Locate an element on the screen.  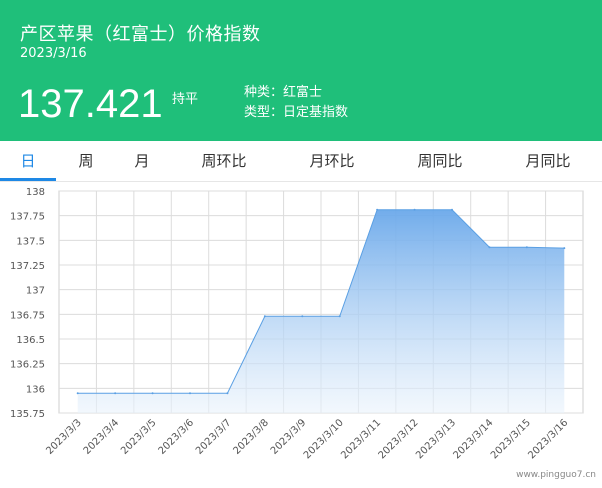
x-tick-label: 2023/3/8 is located at coordinates (251, 437).